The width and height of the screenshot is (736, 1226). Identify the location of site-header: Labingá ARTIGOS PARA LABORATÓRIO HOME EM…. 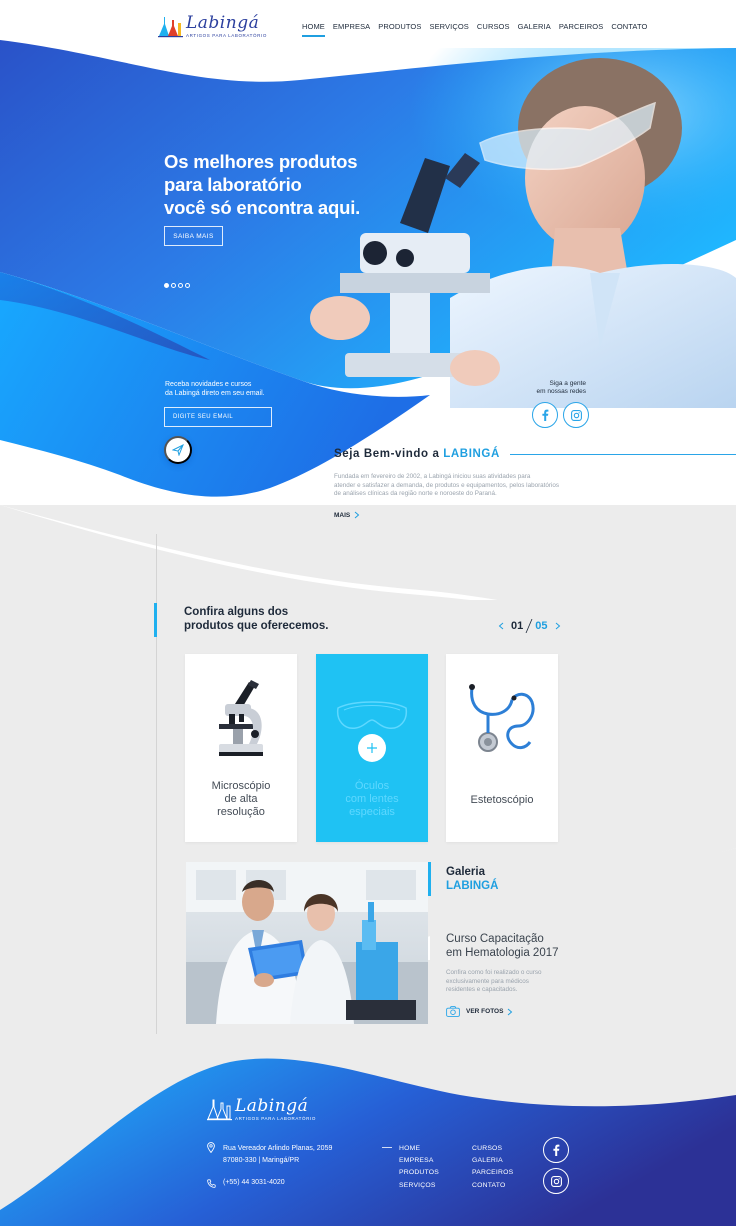
(368, 24).